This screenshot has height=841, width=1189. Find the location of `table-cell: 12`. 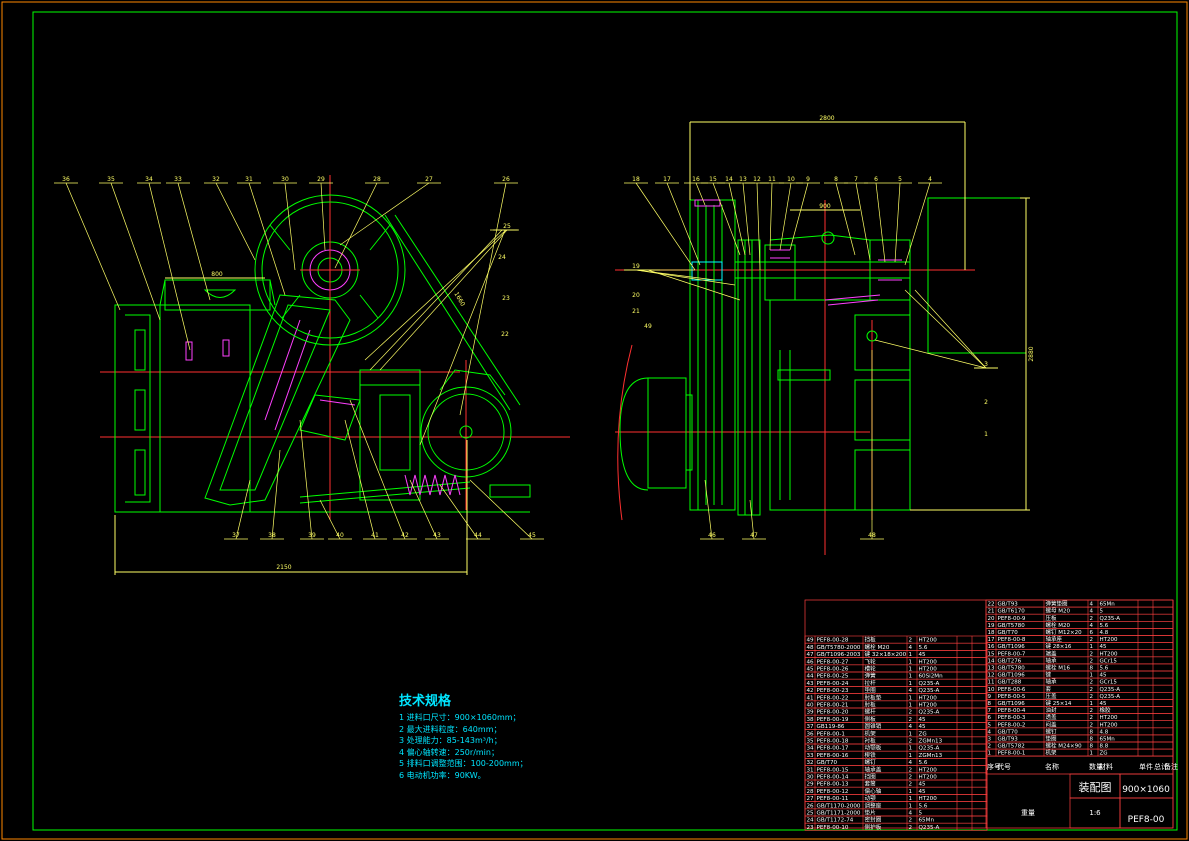

table-cell: 12 is located at coordinates (991, 676).